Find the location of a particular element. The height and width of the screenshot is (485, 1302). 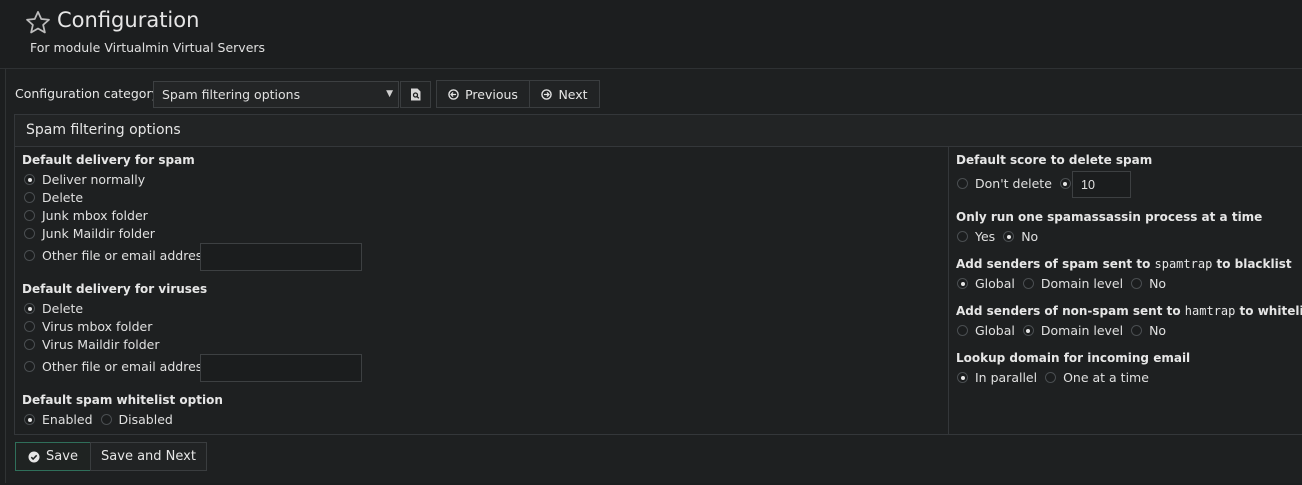

next-button: Next is located at coordinates (564, 94).